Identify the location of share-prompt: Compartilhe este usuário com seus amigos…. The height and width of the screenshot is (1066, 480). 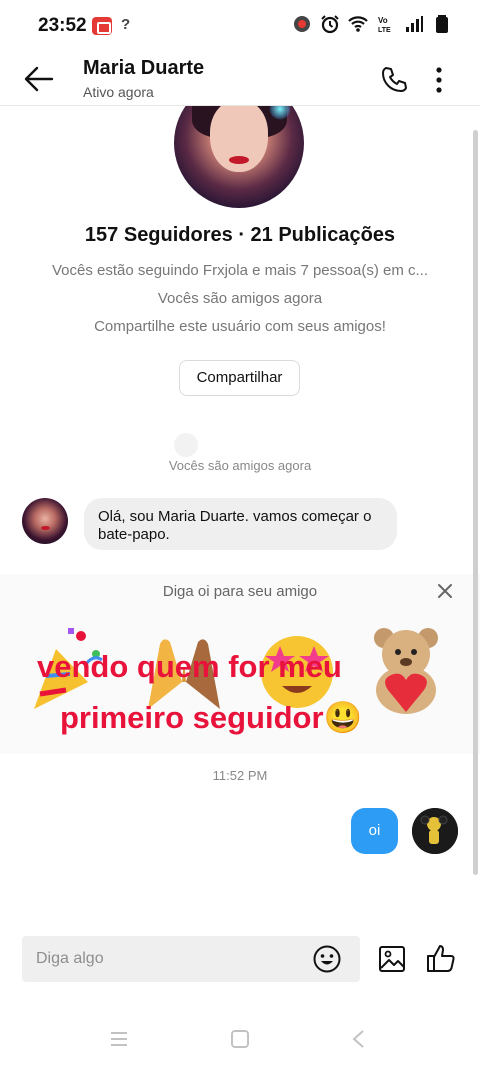
(240, 326).